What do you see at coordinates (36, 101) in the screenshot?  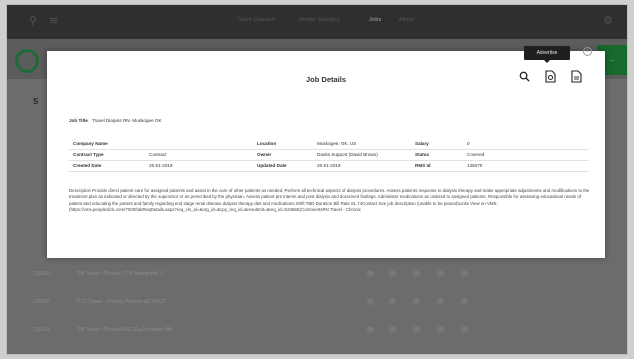 I see `section-letter: S` at bounding box center [36, 101].